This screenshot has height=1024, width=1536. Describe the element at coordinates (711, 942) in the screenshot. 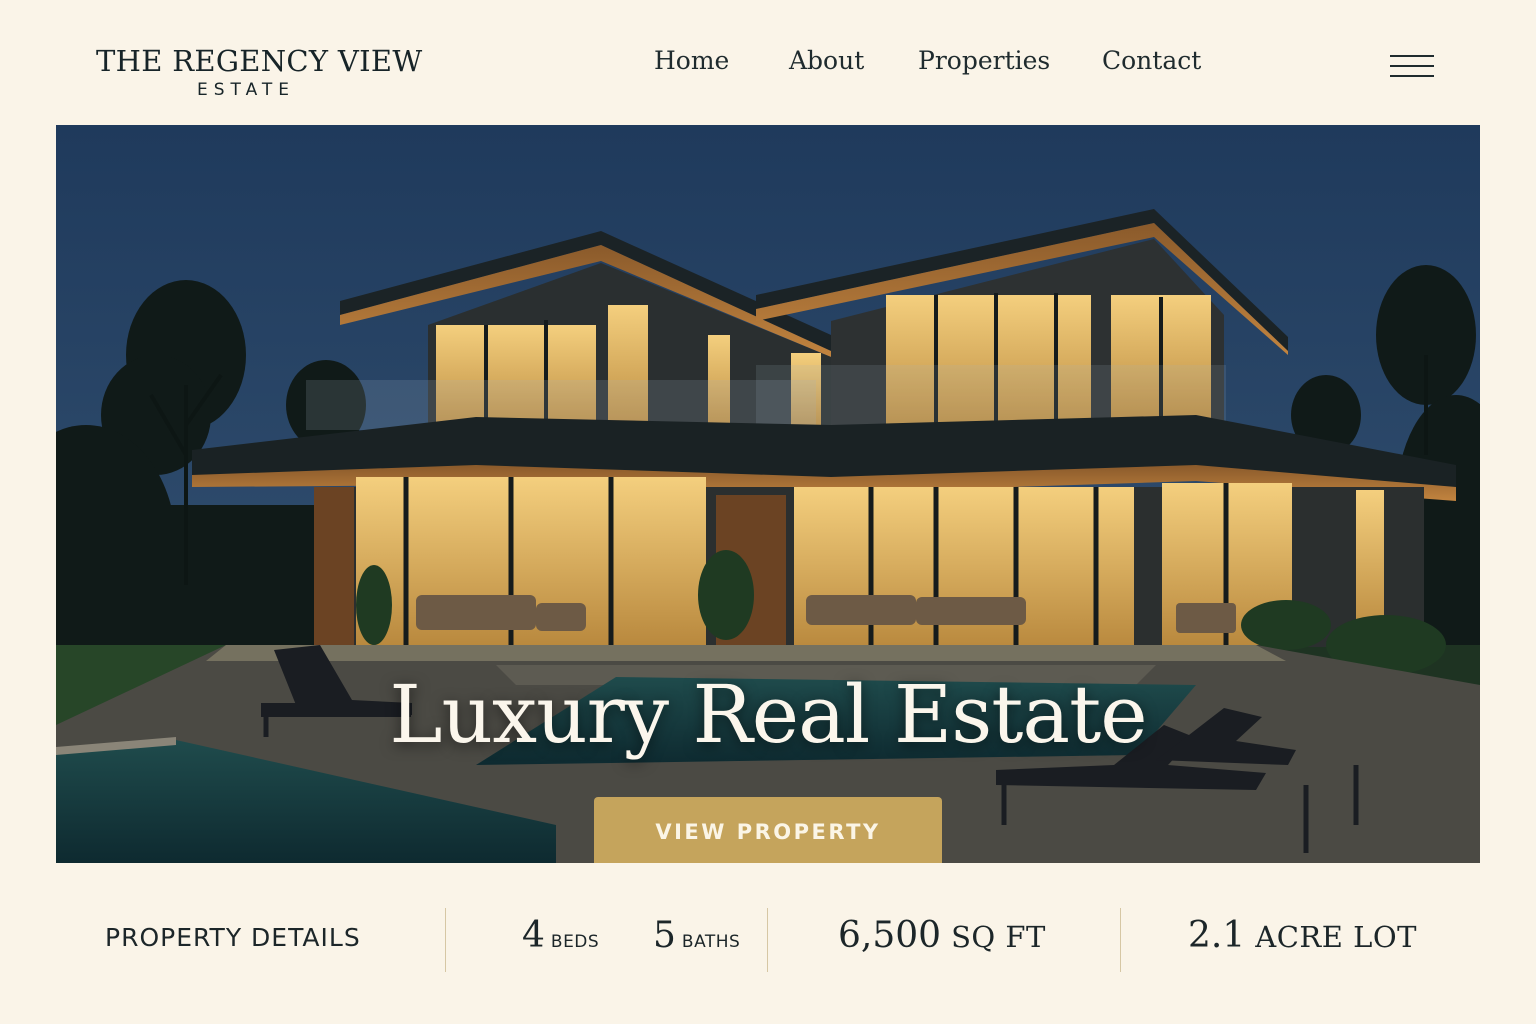

I see `baths-unit: BATHS` at that location.